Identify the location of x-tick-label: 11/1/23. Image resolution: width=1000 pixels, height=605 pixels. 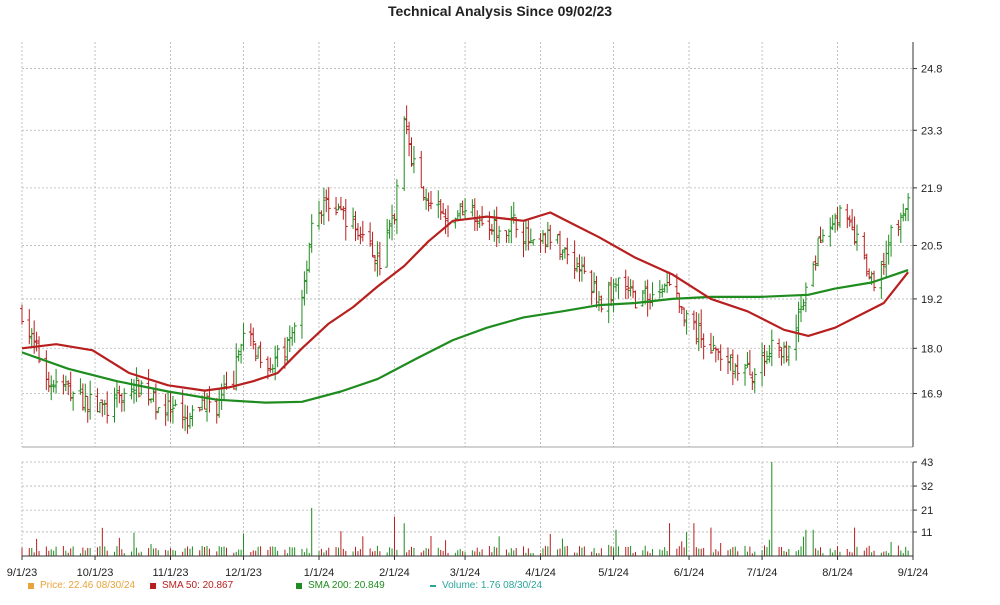
(171, 573).